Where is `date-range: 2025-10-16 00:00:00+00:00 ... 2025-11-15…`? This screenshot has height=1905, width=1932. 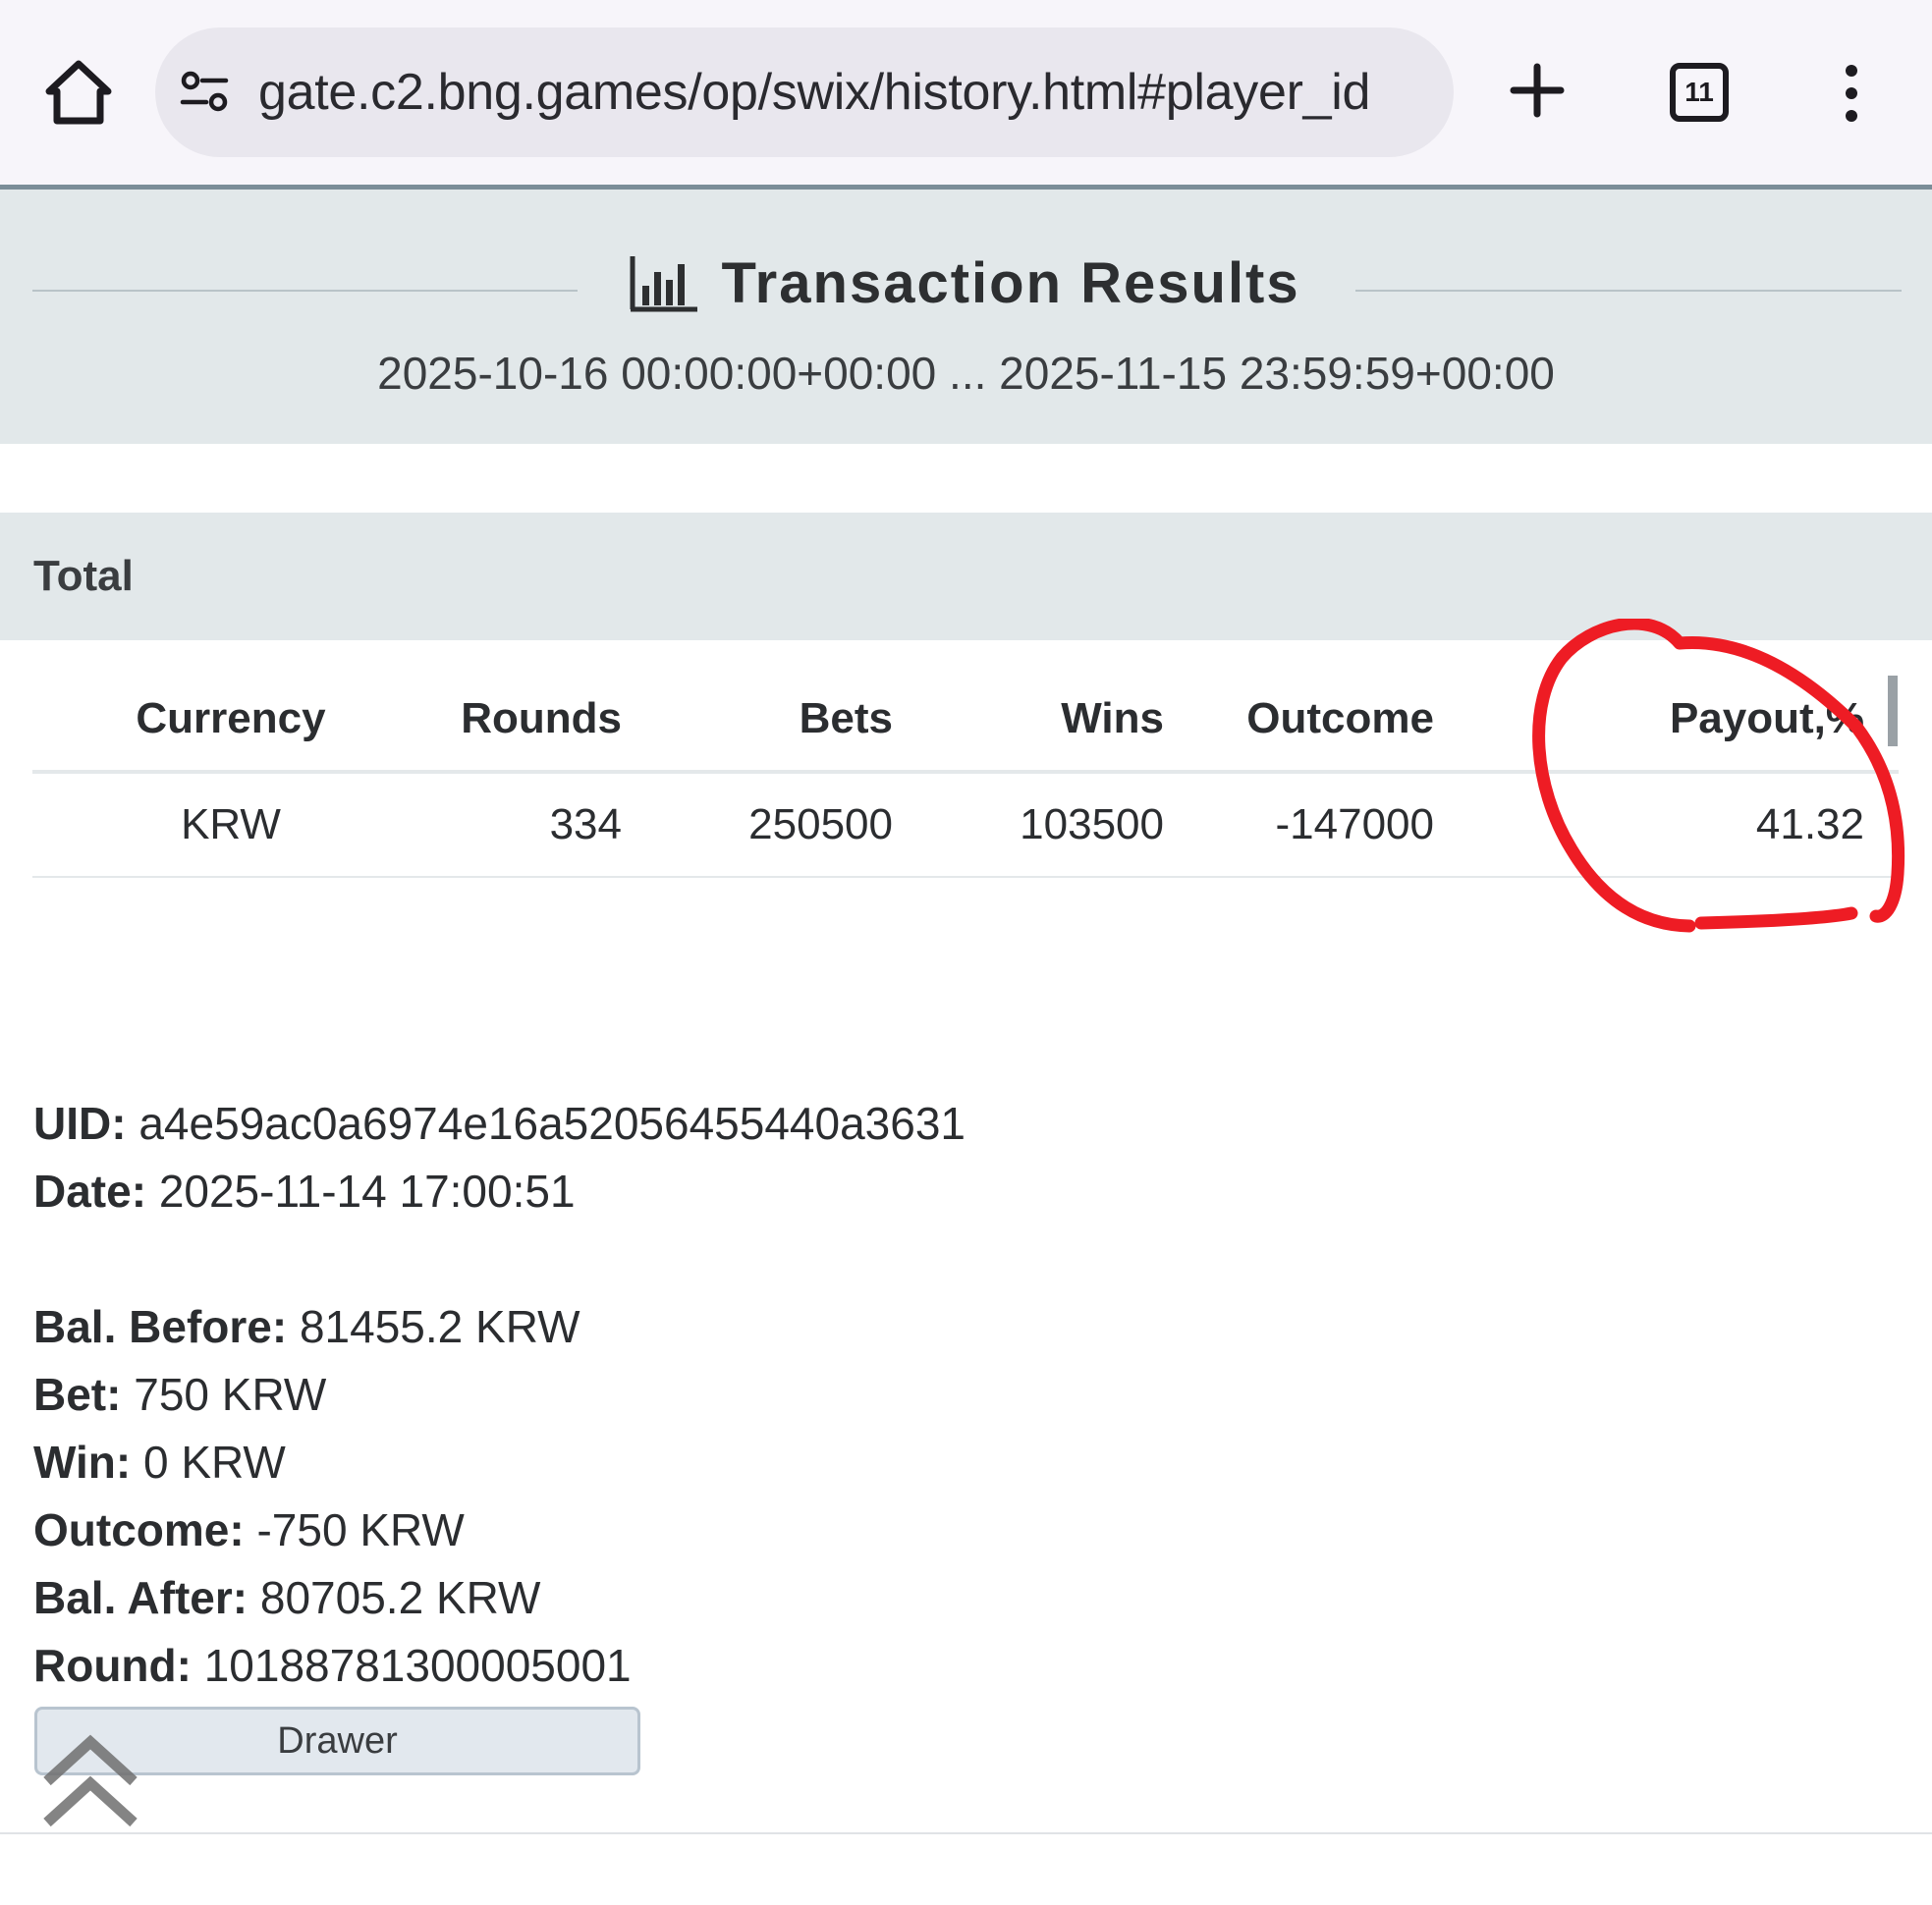
date-range: 2025-10-16 00:00:00+00:00 ... 2025-11-15… is located at coordinates (966, 373).